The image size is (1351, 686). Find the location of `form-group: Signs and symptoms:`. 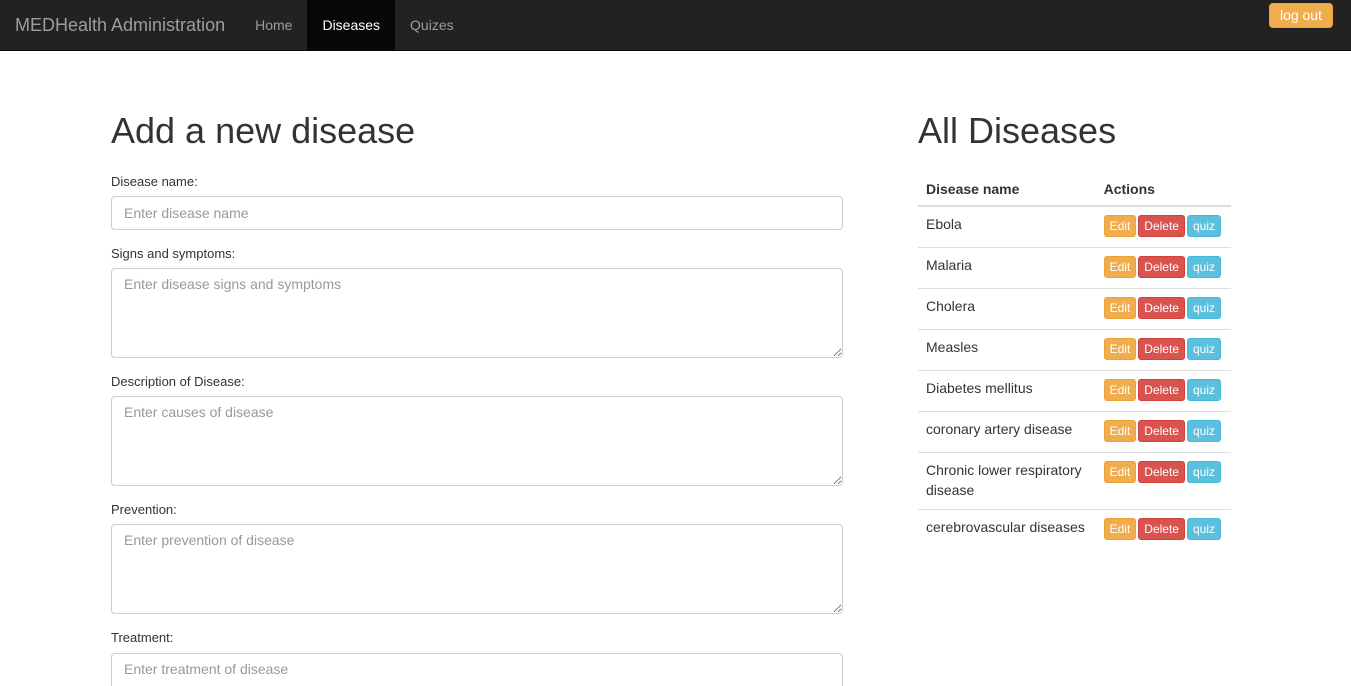

form-group: Signs and symptoms: is located at coordinates (477, 301).